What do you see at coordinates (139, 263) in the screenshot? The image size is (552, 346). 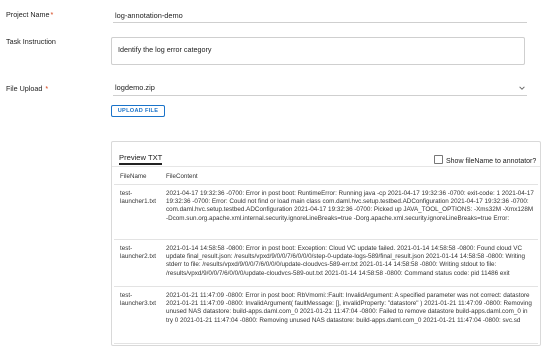 I see `file-name-cell: test-launcher2.txt` at bounding box center [139, 263].